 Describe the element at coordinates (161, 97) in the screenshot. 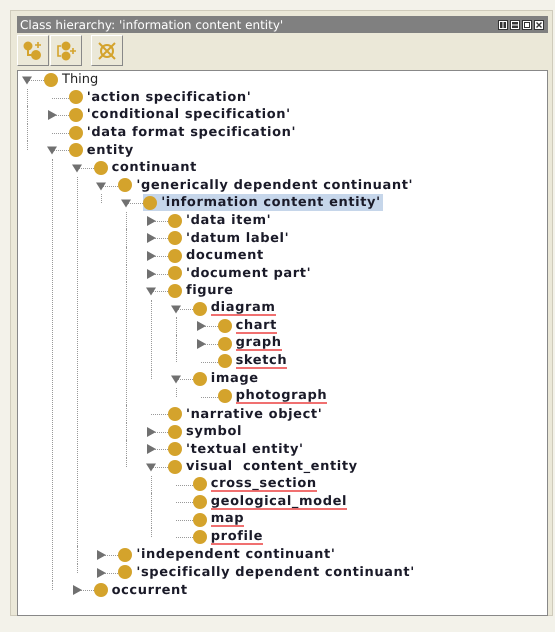

I see `class-tree-item: 'action specification'` at that location.